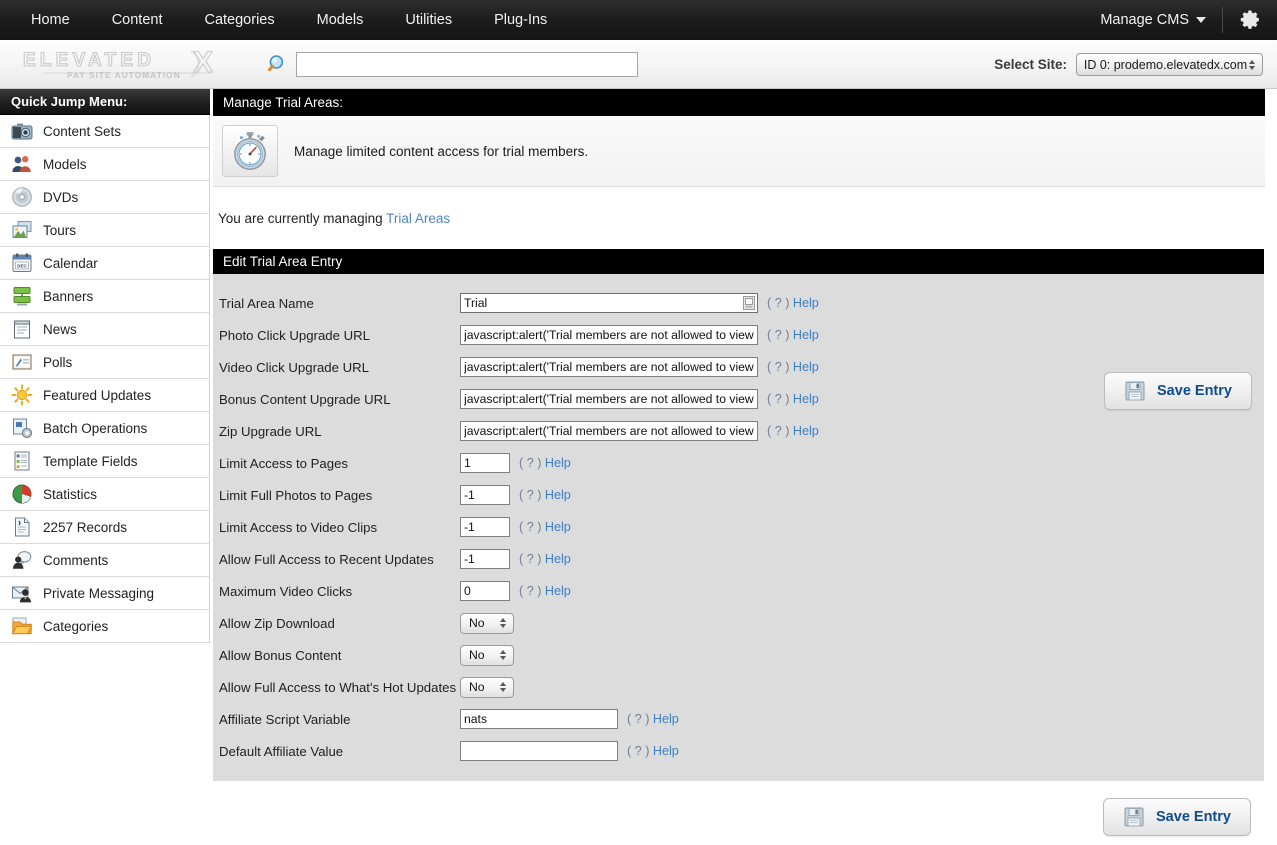 Image resolution: width=1277 pixels, height=845 pixels. Describe the element at coordinates (487, 623) in the screenshot. I see `allow-zip-download-select: No` at that location.